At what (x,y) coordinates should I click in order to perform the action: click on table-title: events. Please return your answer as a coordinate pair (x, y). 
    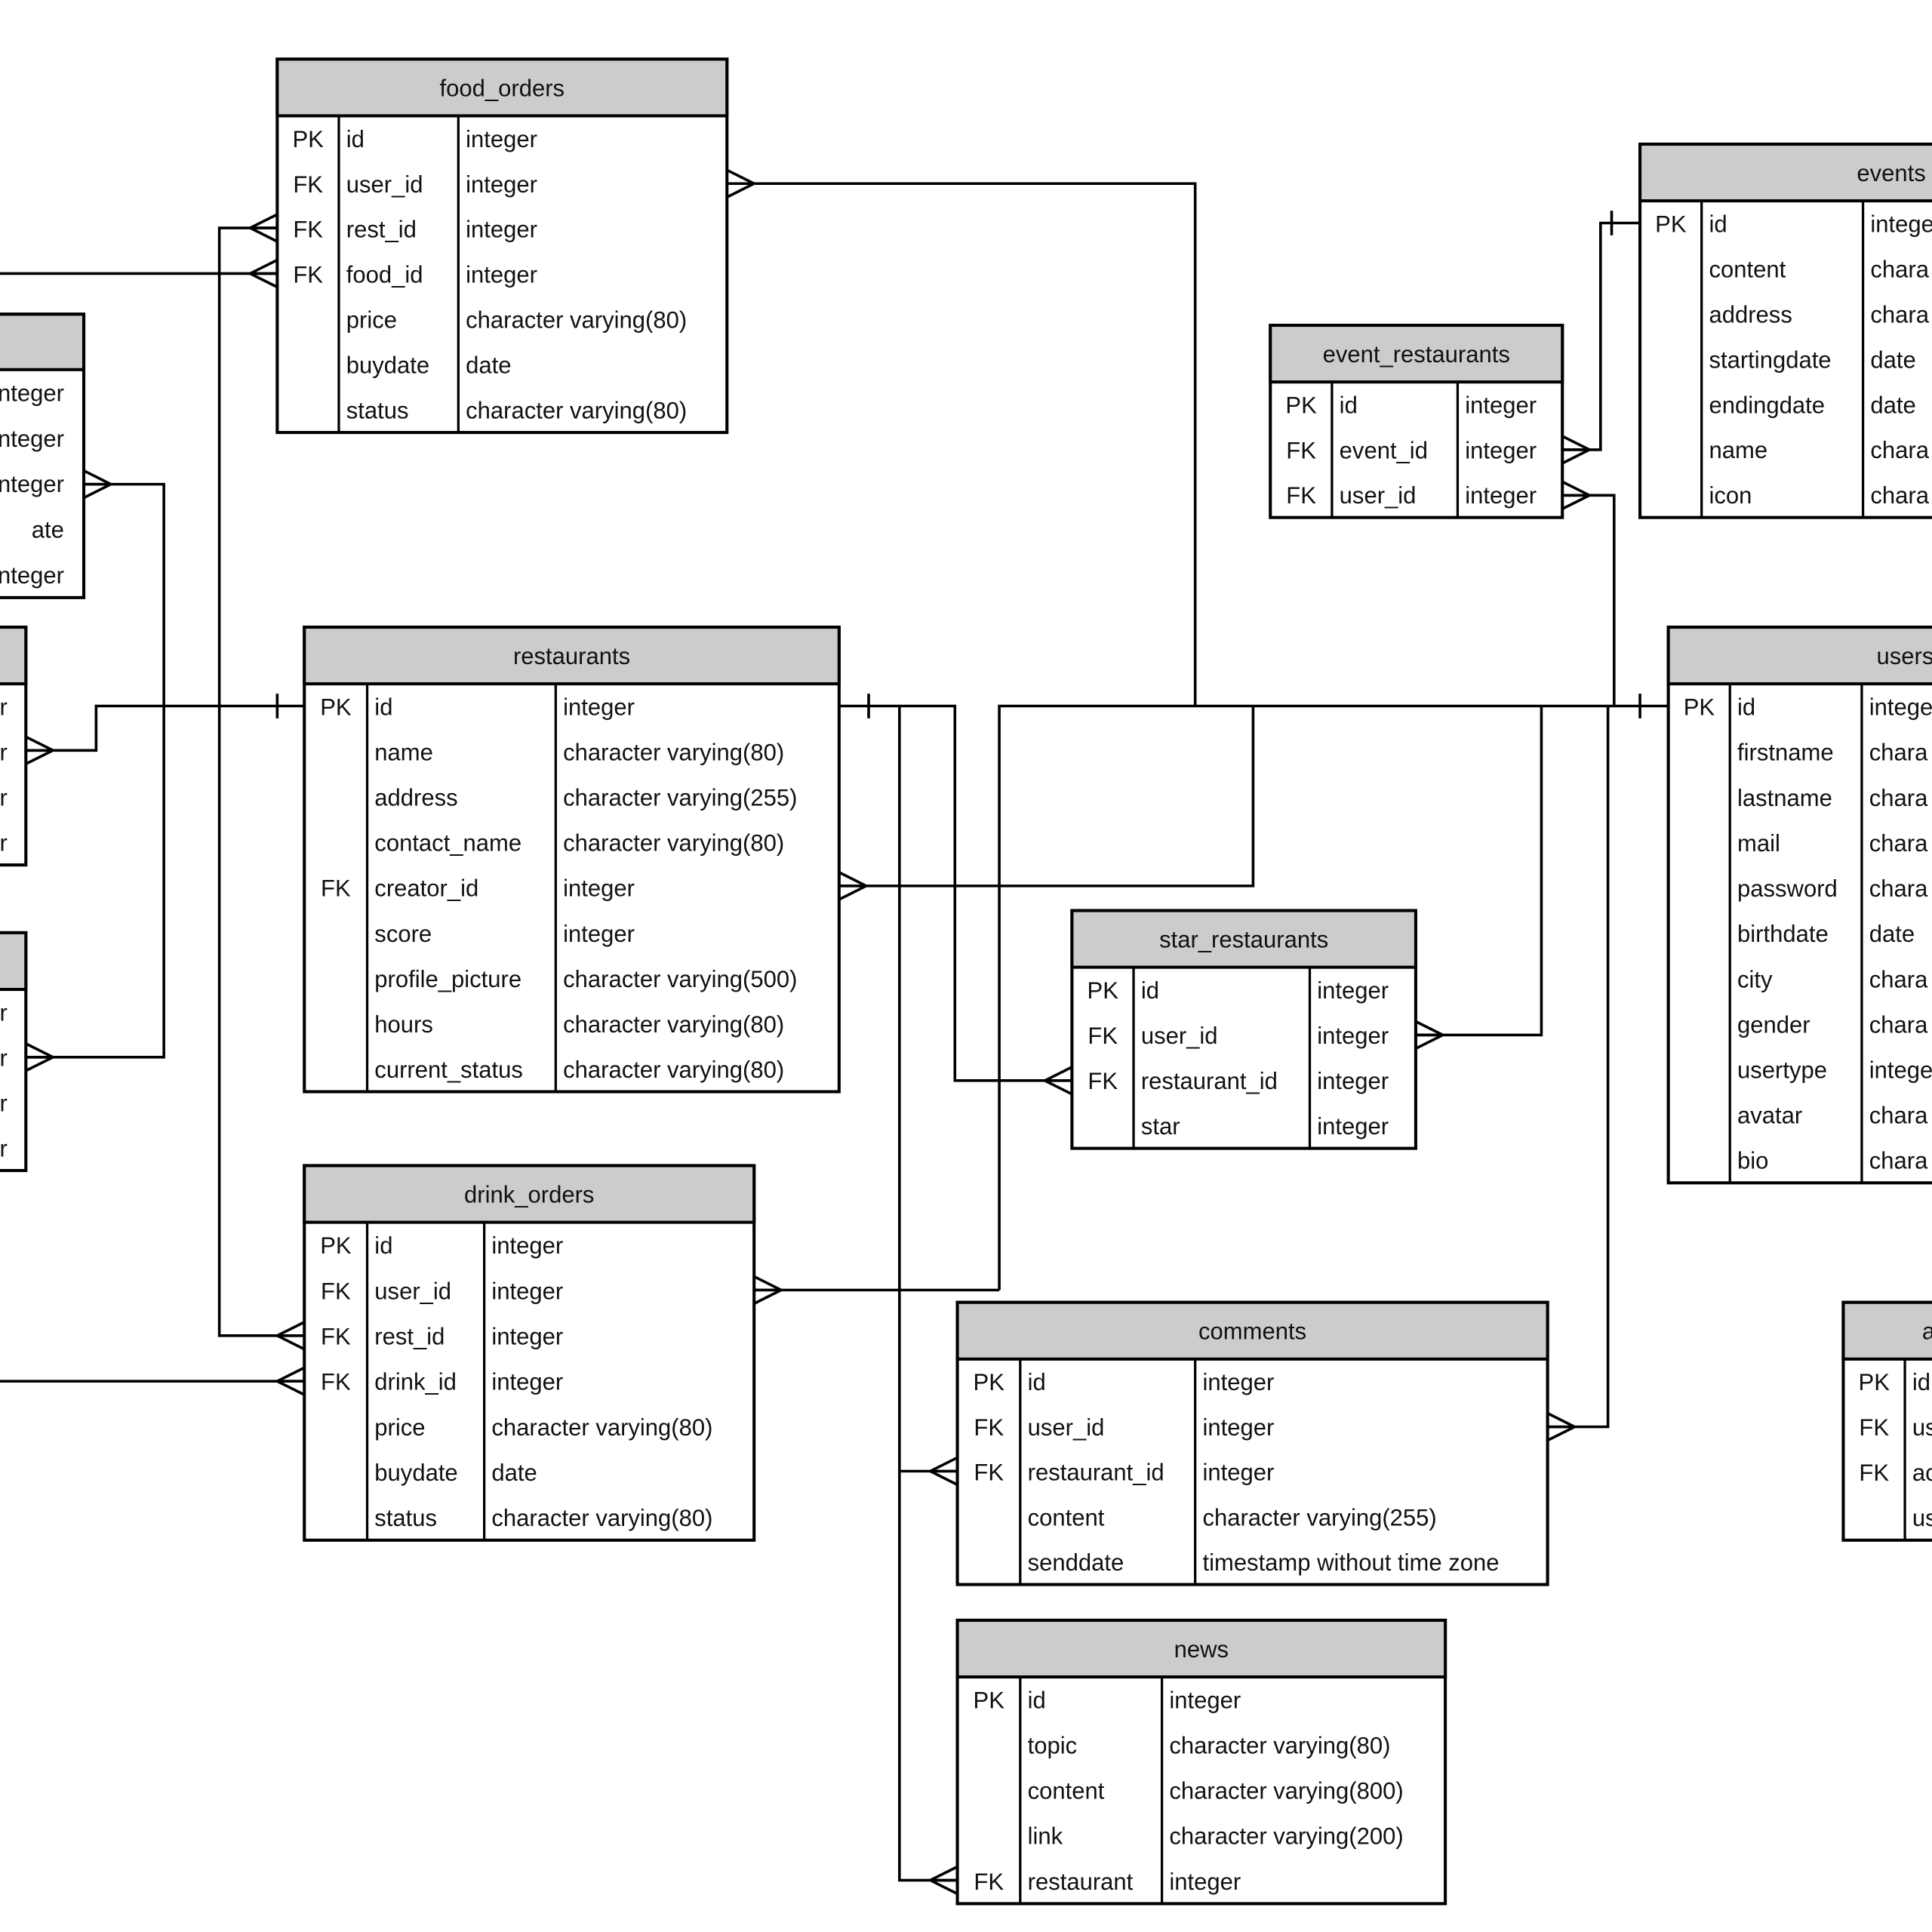
    Looking at the image, I should click on (1891, 173).